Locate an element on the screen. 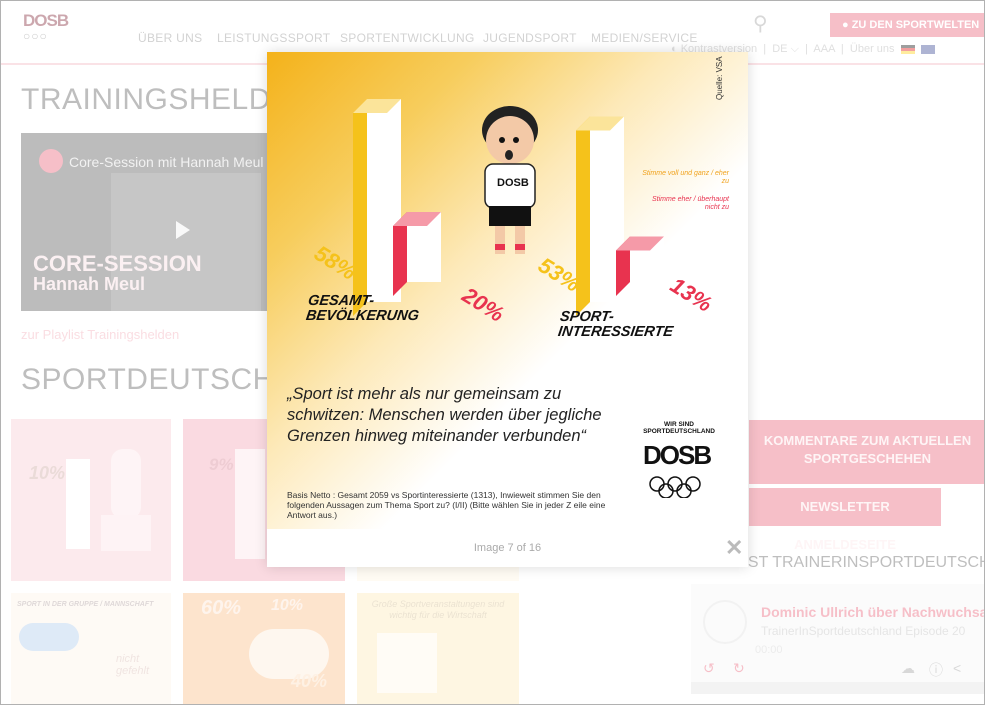 Image resolution: width=985 pixels, height=705 pixels. info-icon: ⓘ is located at coordinates (936, 670).